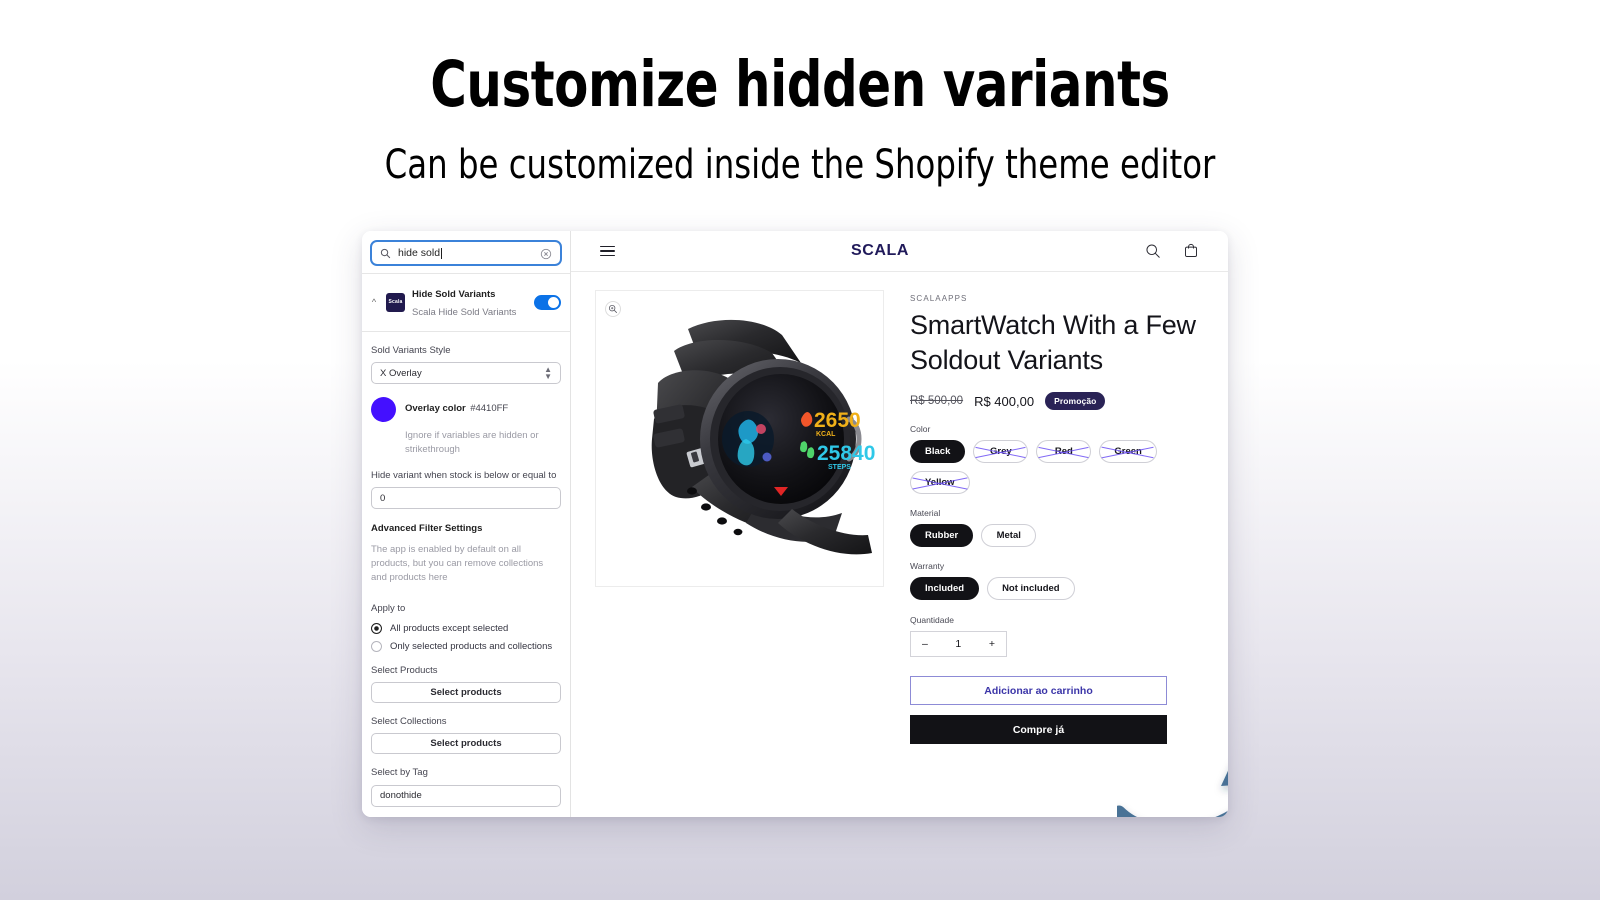 Image resolution: width=1600 pixels, height=900 pixels. What do you see at coordinates (471, 646) in the screenshot?
I see `radio-label-only: Only selected products and collections` at bounding box center [471, 646].